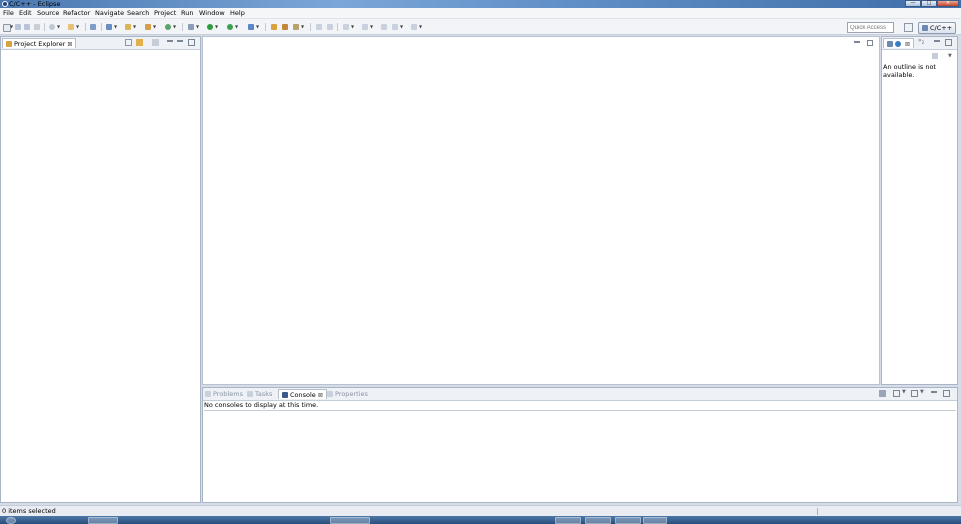 The width and height of the screenshot is (961, 524). Describe the element at coordinates (817, 511) in the screenshot. I see `status-separator` at that location.